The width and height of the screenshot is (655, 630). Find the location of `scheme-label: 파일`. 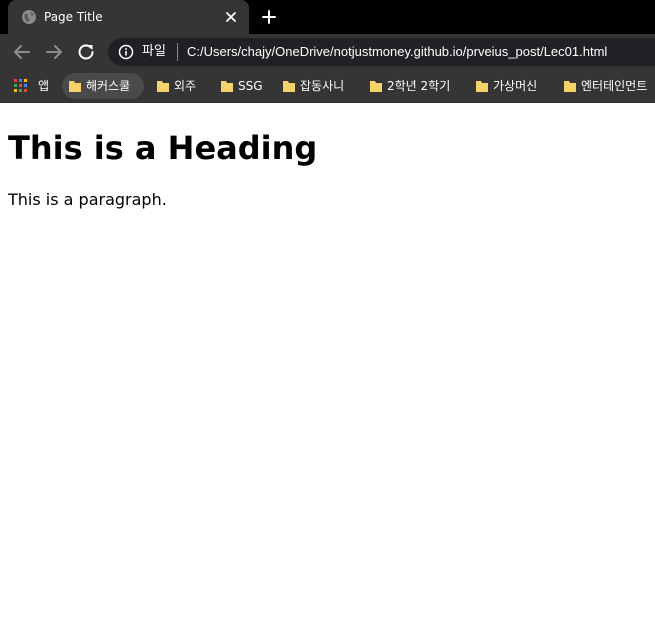

scheme-label: 파일 is located at coordinates (154, 51).